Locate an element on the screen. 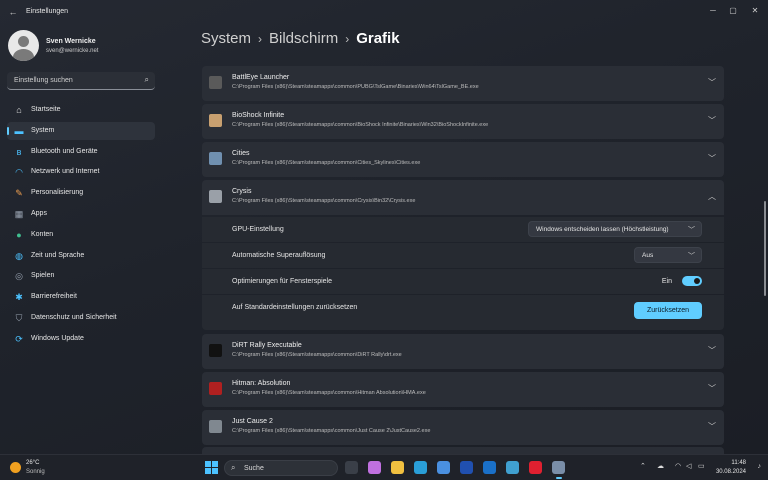 Image resolution: width=768 pixels, height=480 pixels. user-email: sven@wernicke.net is located at coordinates (72, 51).